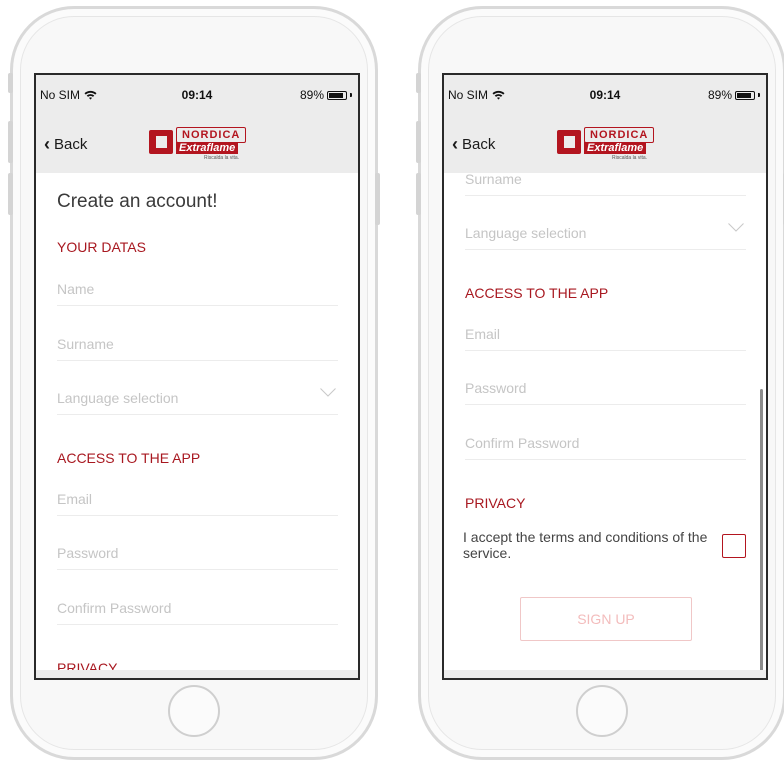  I want to click on name-field: Name, so click(197, 293).